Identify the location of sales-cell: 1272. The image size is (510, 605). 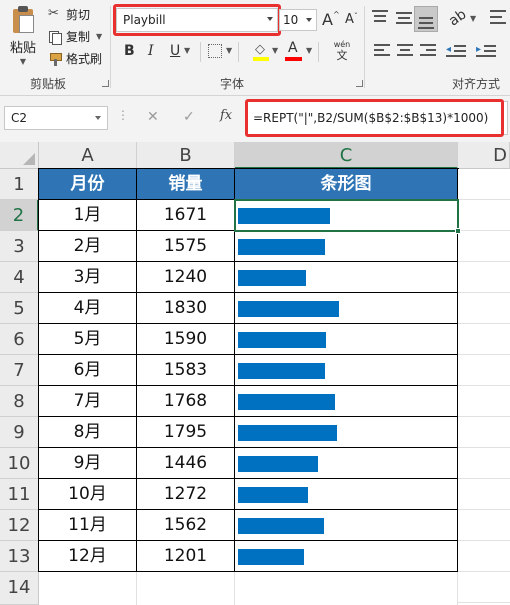
(186, 494).